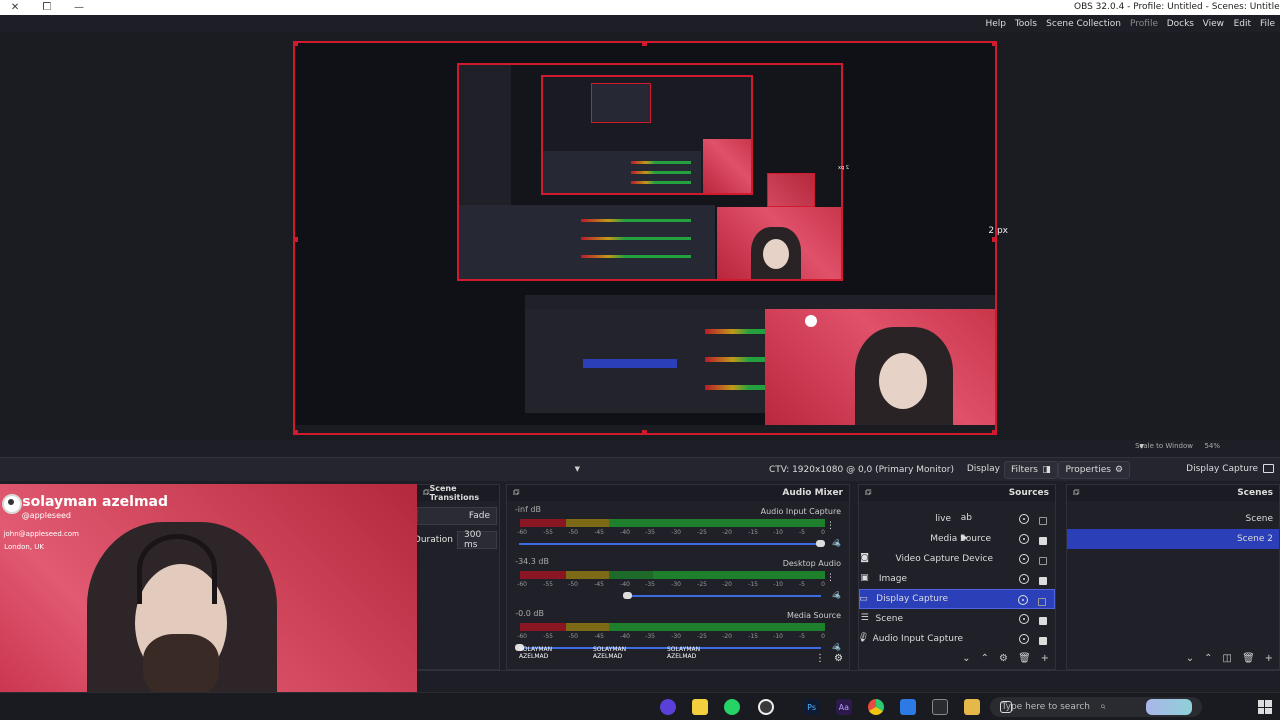 The width and height of the screenshot is (1280, 720). Describe the element at coordinates (1083, 24) in the screenshot. I see `menu-scene-collection: Scene Collection` at that location.